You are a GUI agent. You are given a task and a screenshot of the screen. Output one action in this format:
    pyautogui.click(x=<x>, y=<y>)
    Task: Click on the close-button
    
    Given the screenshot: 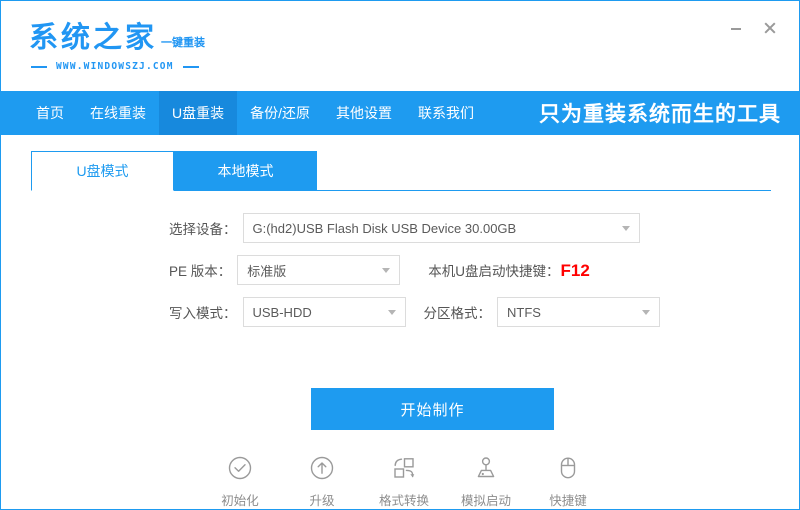 What is the action you would take?
    pyautogui.click(x=770, y=28)
    